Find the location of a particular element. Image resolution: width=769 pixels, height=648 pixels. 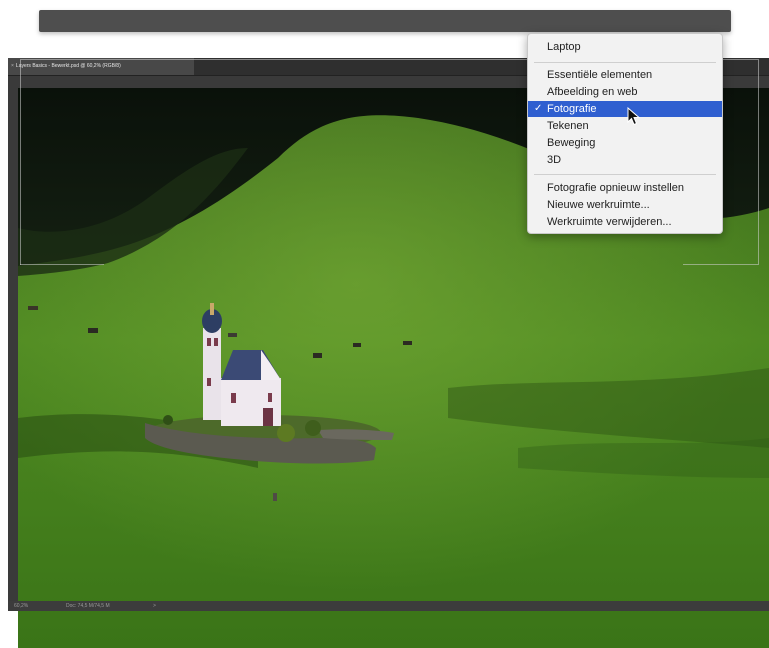

menu-item-label: Tekenen is located at coordinates (568, 126).